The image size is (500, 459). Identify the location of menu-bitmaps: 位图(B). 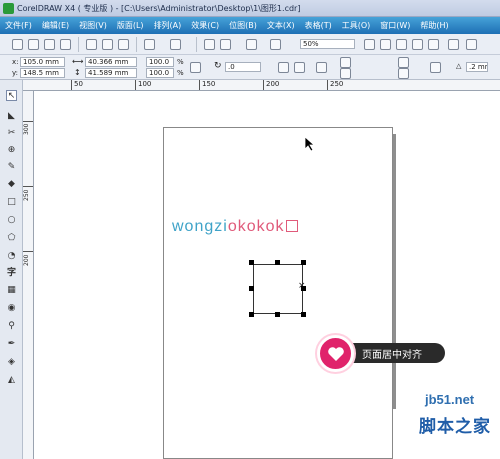
(243, 25).